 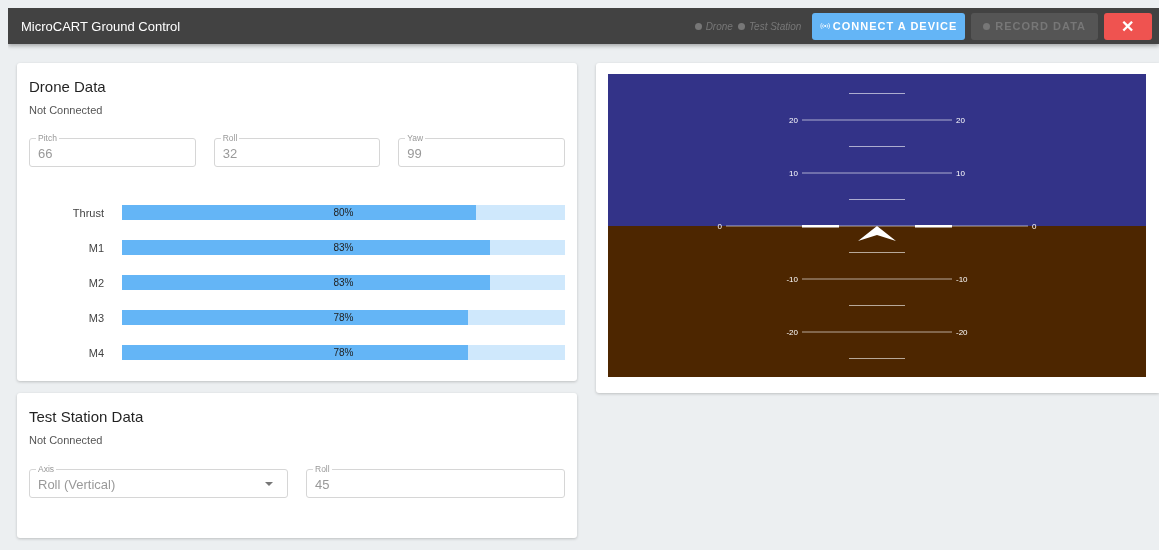 I want to click on meter-label: M2, so click(x=95, y=282).